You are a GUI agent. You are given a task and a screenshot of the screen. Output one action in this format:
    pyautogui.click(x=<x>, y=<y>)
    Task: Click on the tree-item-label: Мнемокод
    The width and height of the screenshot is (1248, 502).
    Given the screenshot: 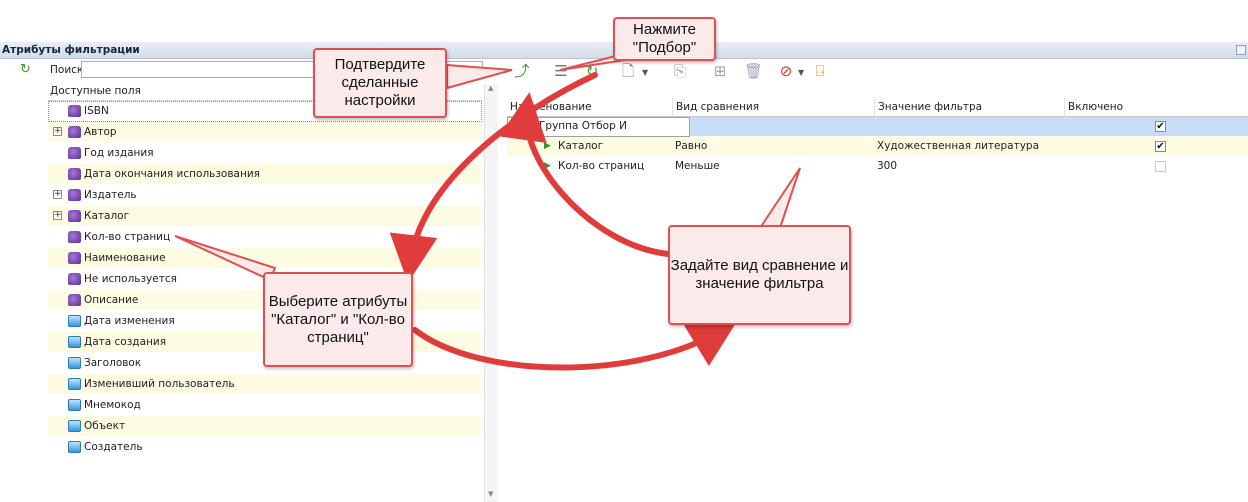 What is the action you would take?
    pyautogui.click(x=112, y=405)
    